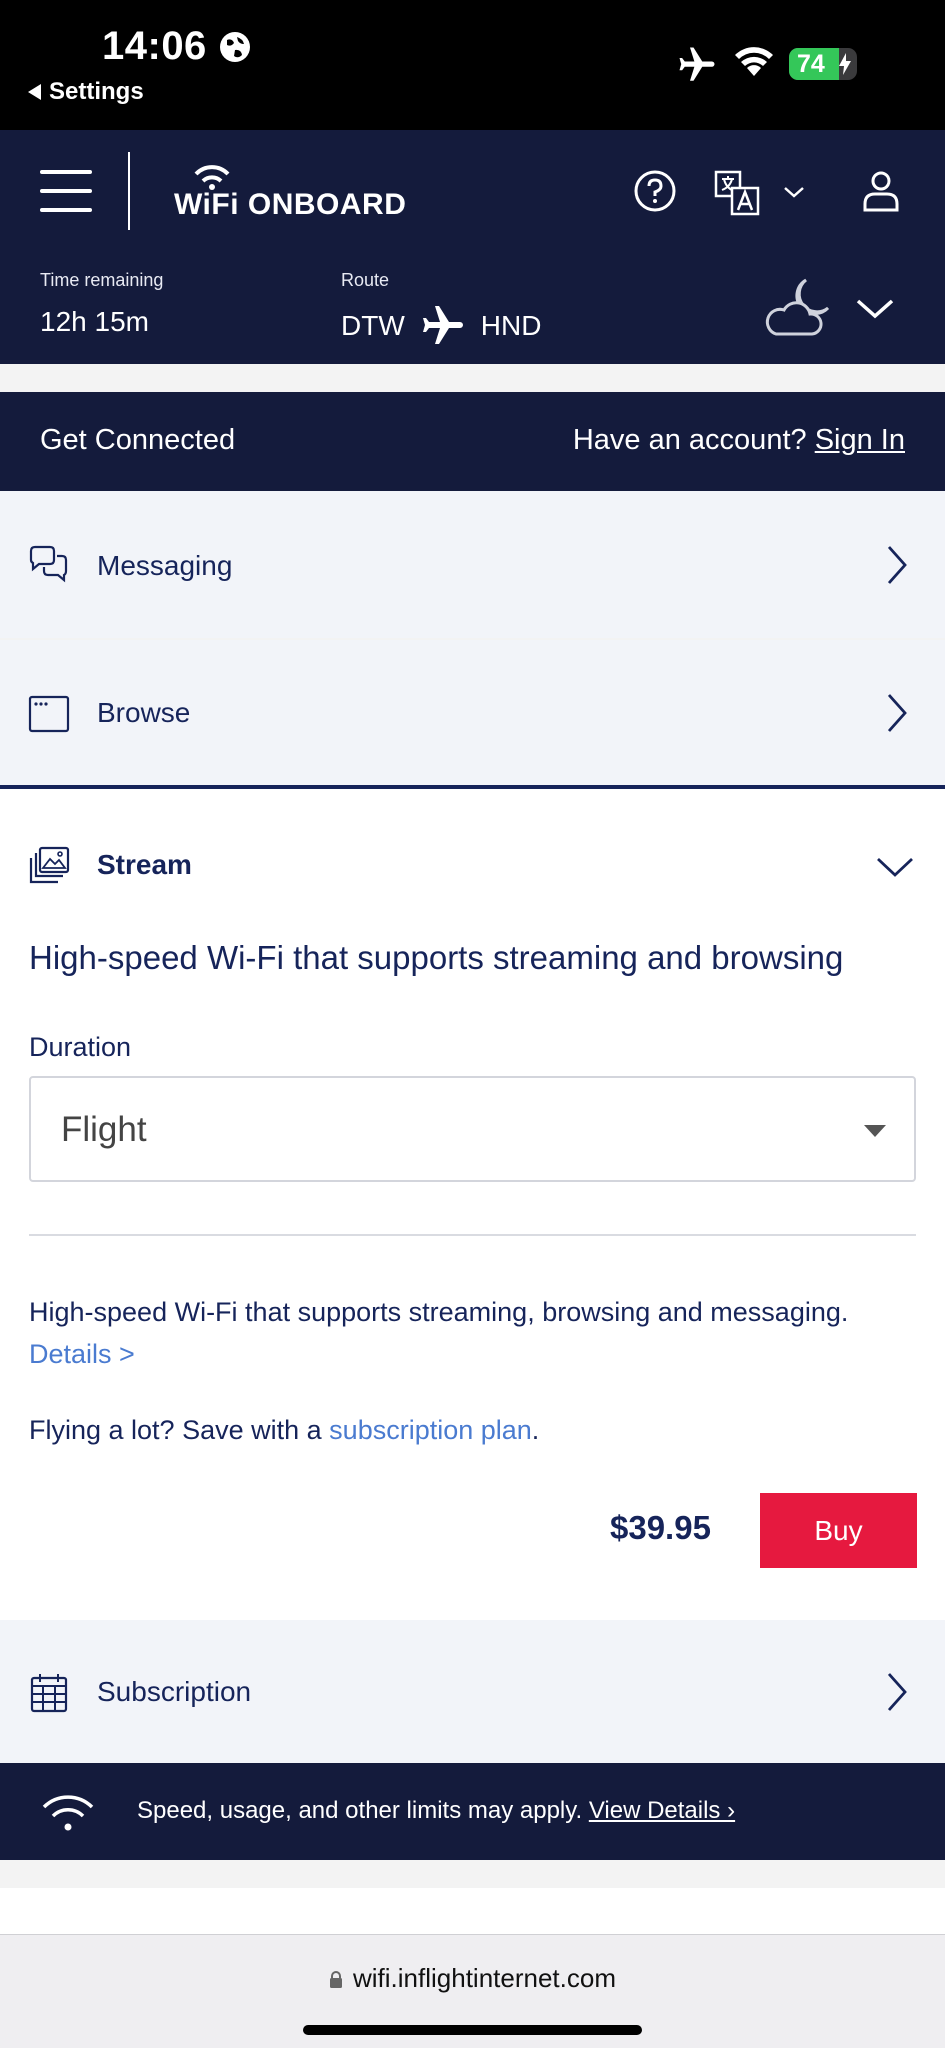 The height and width of the screenshot is (2048, 945). Describe the element at coordinates (212, 177) in the screenshot. I see `wifi-logo-icon` at that location.